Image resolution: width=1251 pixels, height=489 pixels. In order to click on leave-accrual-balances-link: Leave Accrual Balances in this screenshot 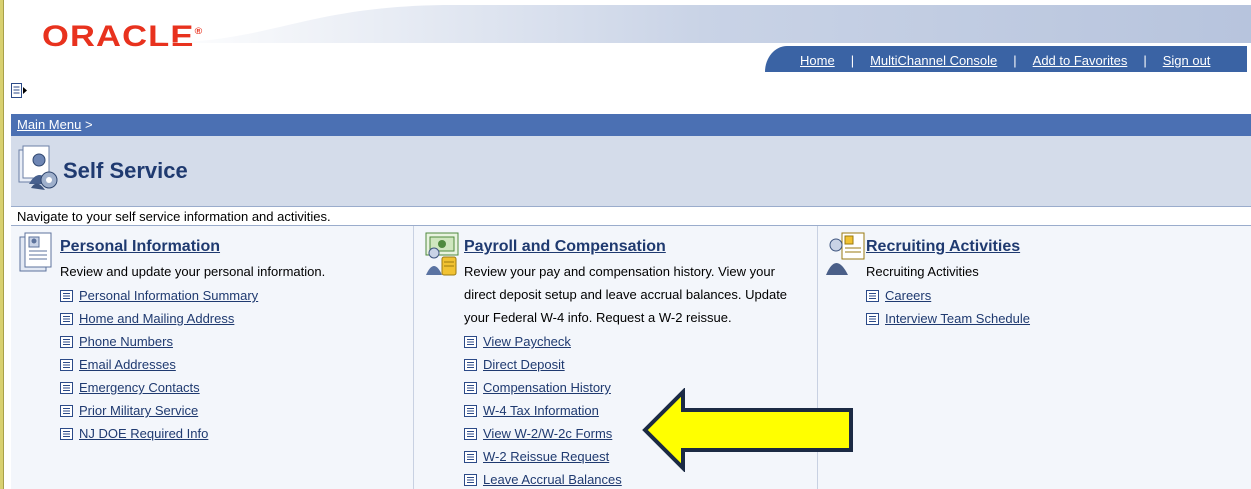, I will do `click(552, 479)`.